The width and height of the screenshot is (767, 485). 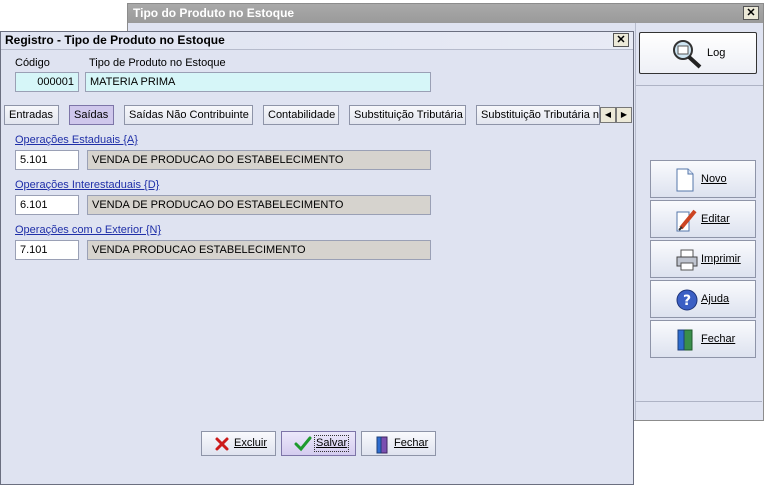 I want to click on tab-saidas: Saídas, so click(x=91, y=115).